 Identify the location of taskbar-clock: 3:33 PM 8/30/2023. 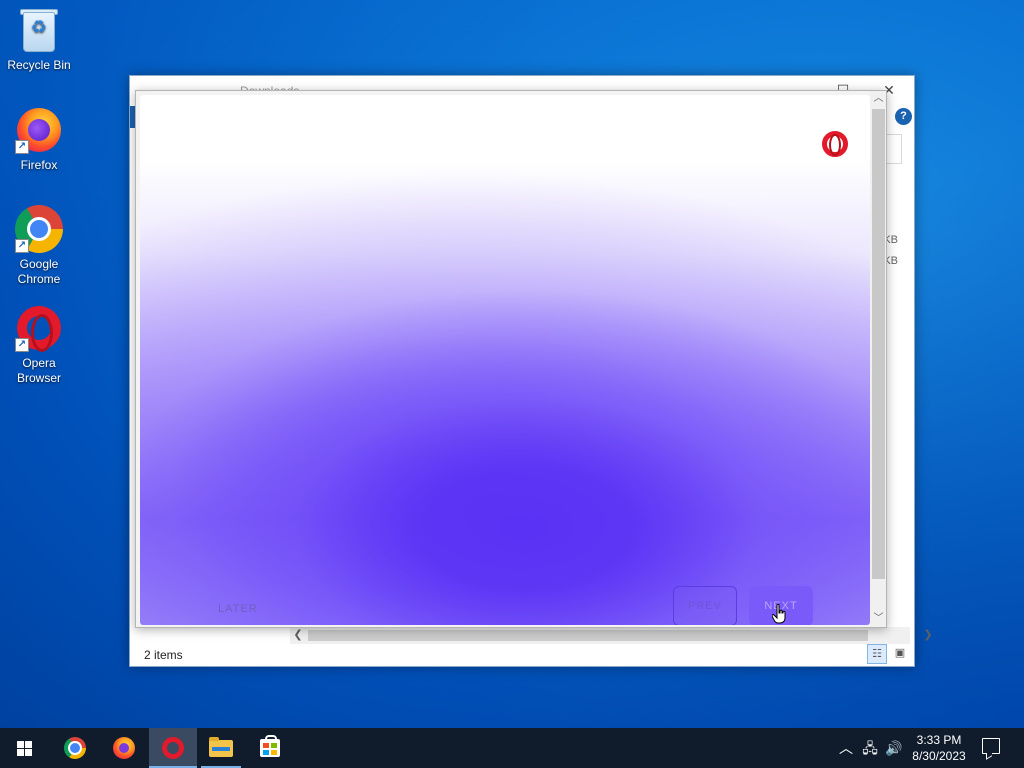
(939, 748).